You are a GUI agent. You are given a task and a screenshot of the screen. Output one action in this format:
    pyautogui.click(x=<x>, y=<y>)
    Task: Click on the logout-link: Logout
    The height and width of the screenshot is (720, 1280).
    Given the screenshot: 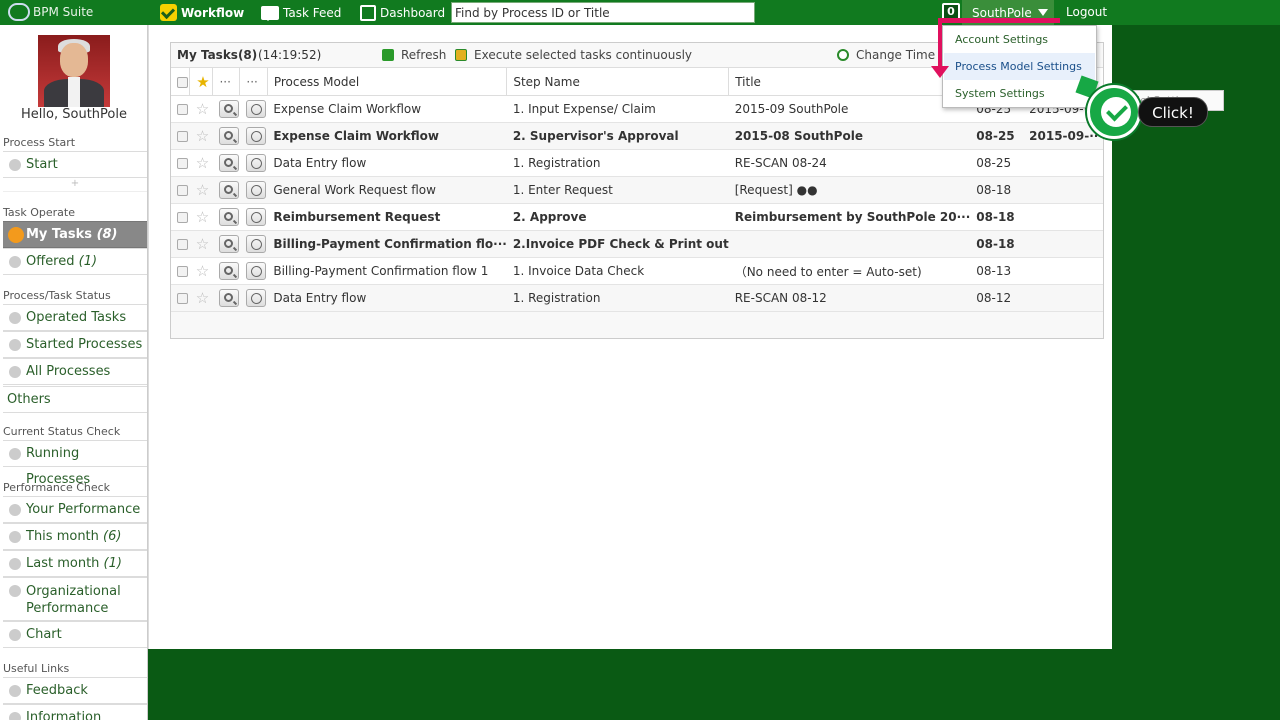 What is the action you would take?
    pyautogui.click(x=1086, y=12)
    